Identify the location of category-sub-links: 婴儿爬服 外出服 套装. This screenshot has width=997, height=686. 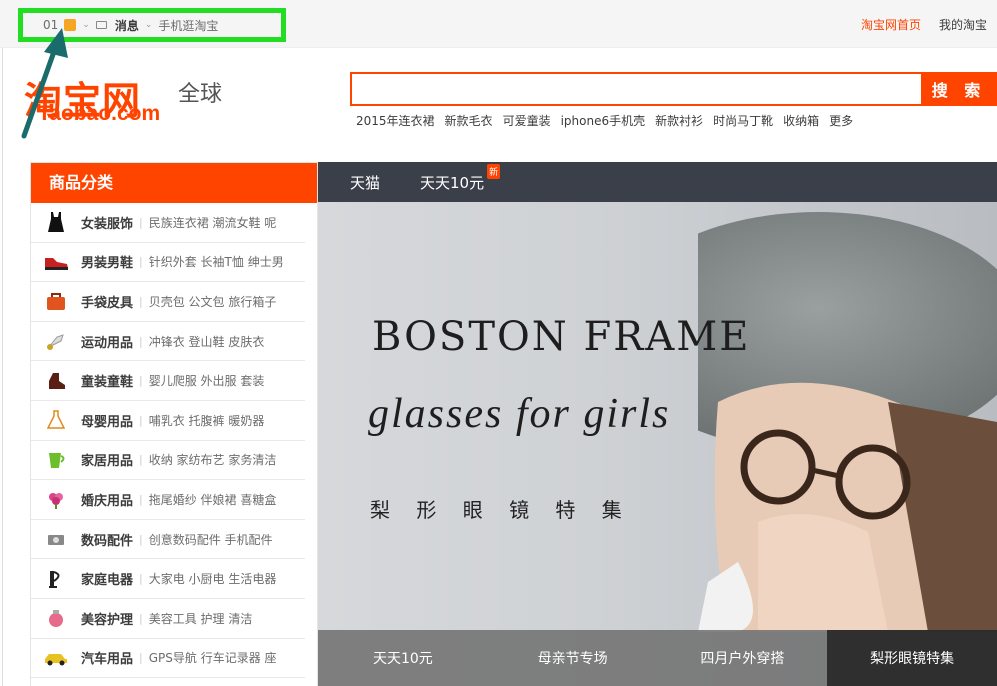
(207, 380).